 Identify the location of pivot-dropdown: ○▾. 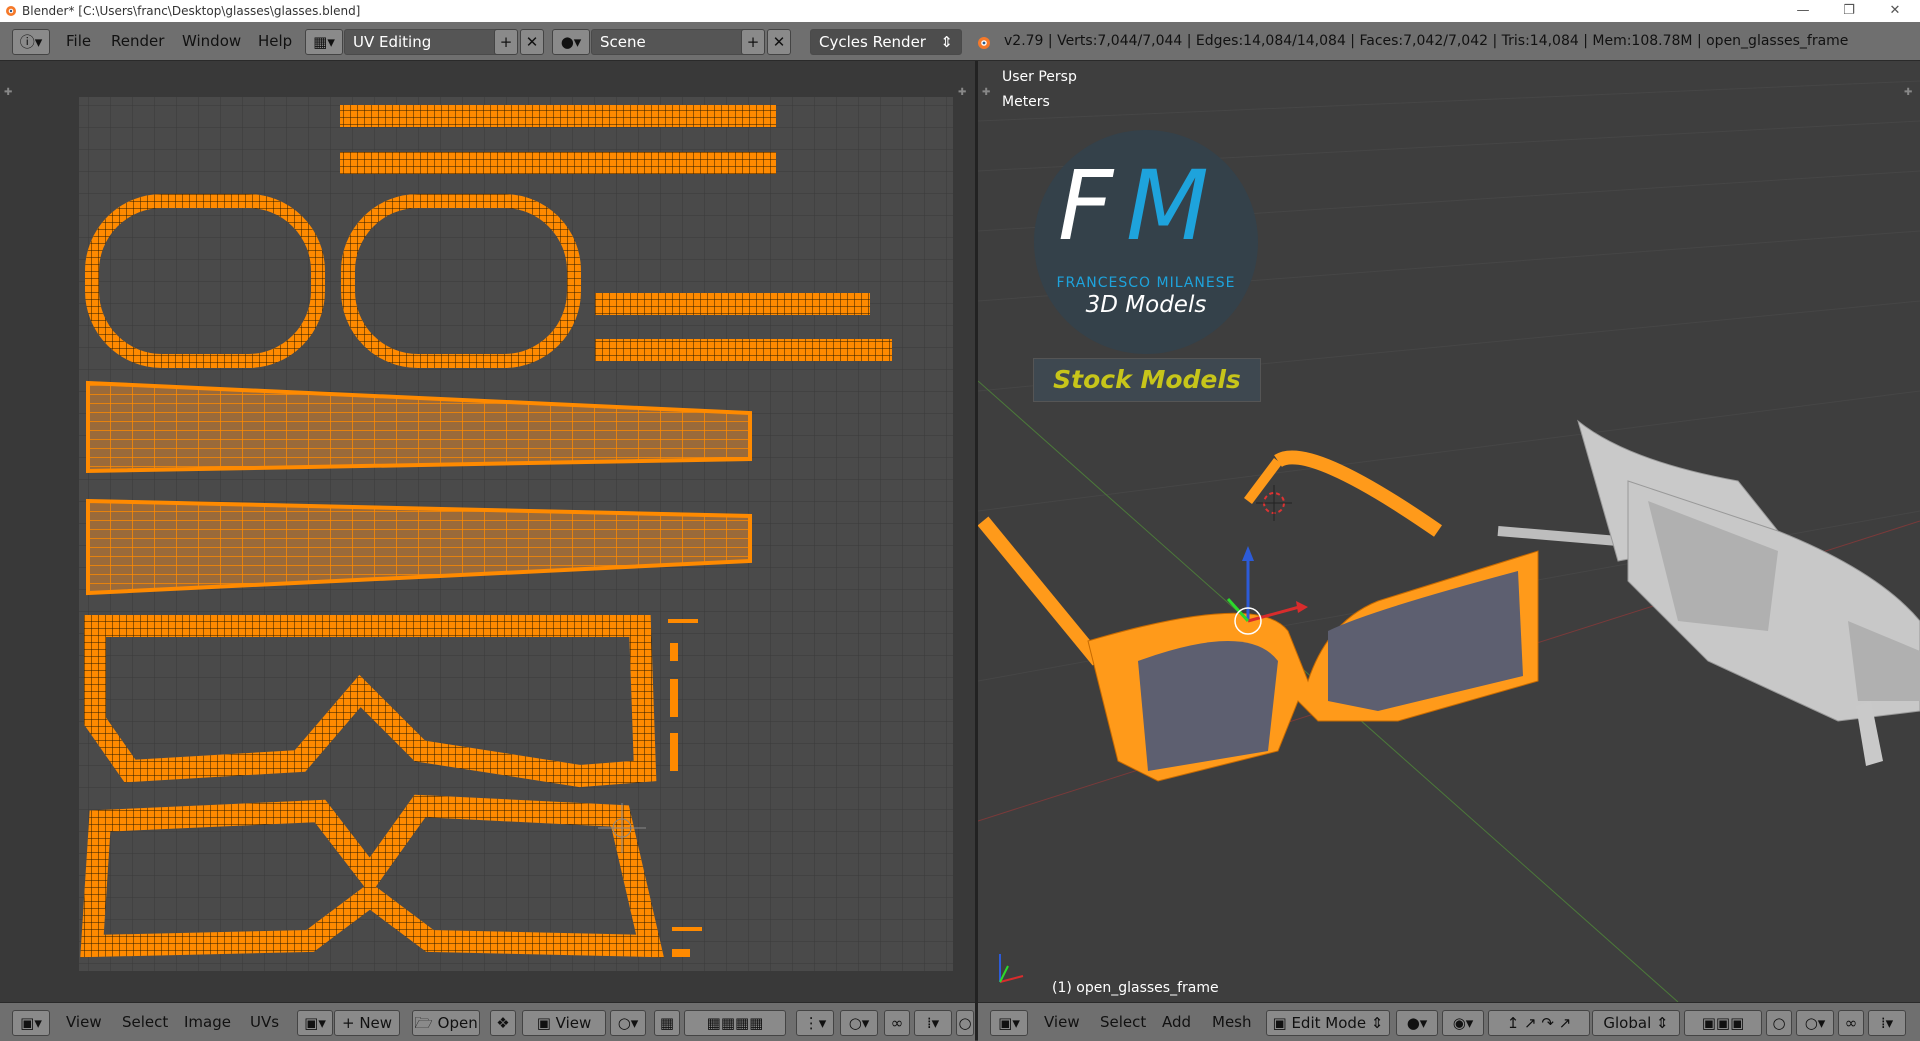
(628, 1023).